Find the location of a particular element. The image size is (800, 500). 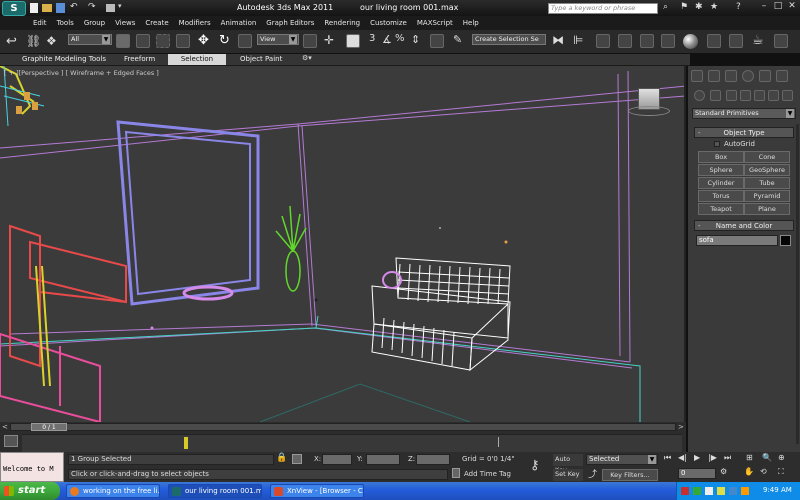

command-panel-scrollbar is located at coordinates (797, 284).